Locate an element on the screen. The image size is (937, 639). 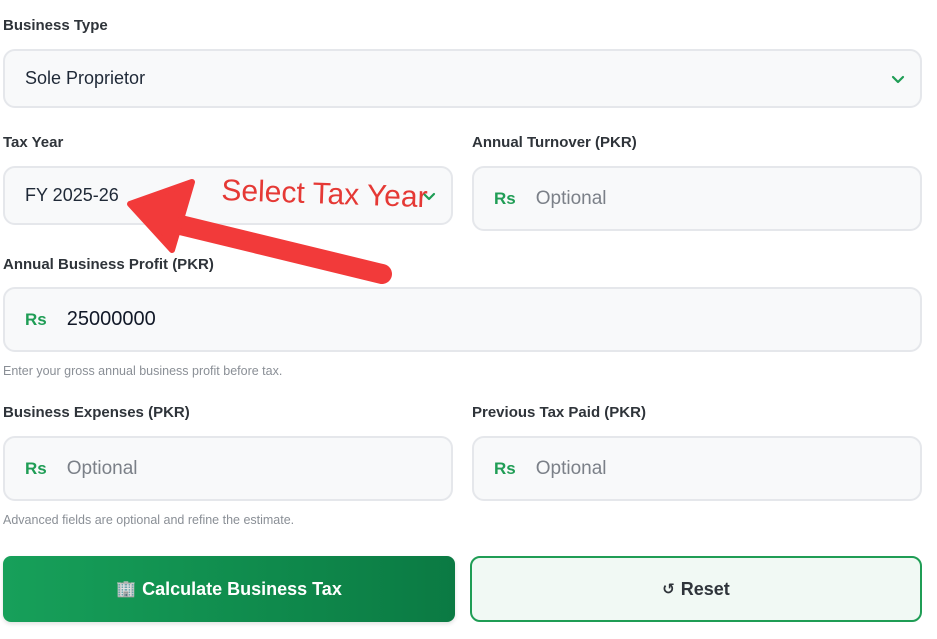
tax-year-label: Tax Year is located at coordinates (33, 142).